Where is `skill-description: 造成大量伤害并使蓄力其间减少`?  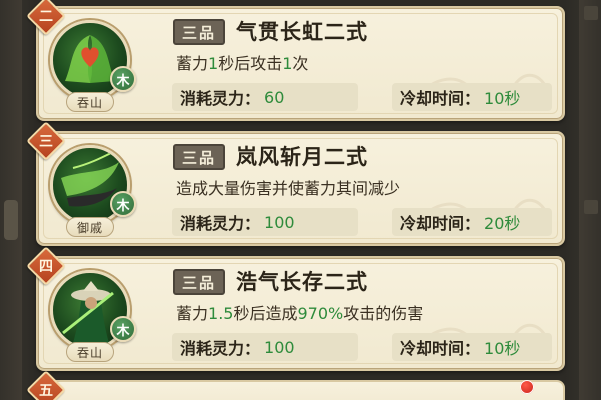 skill-description: 造成大量伤害并使蓄力其间减少 is located at coordinates (288, 189).